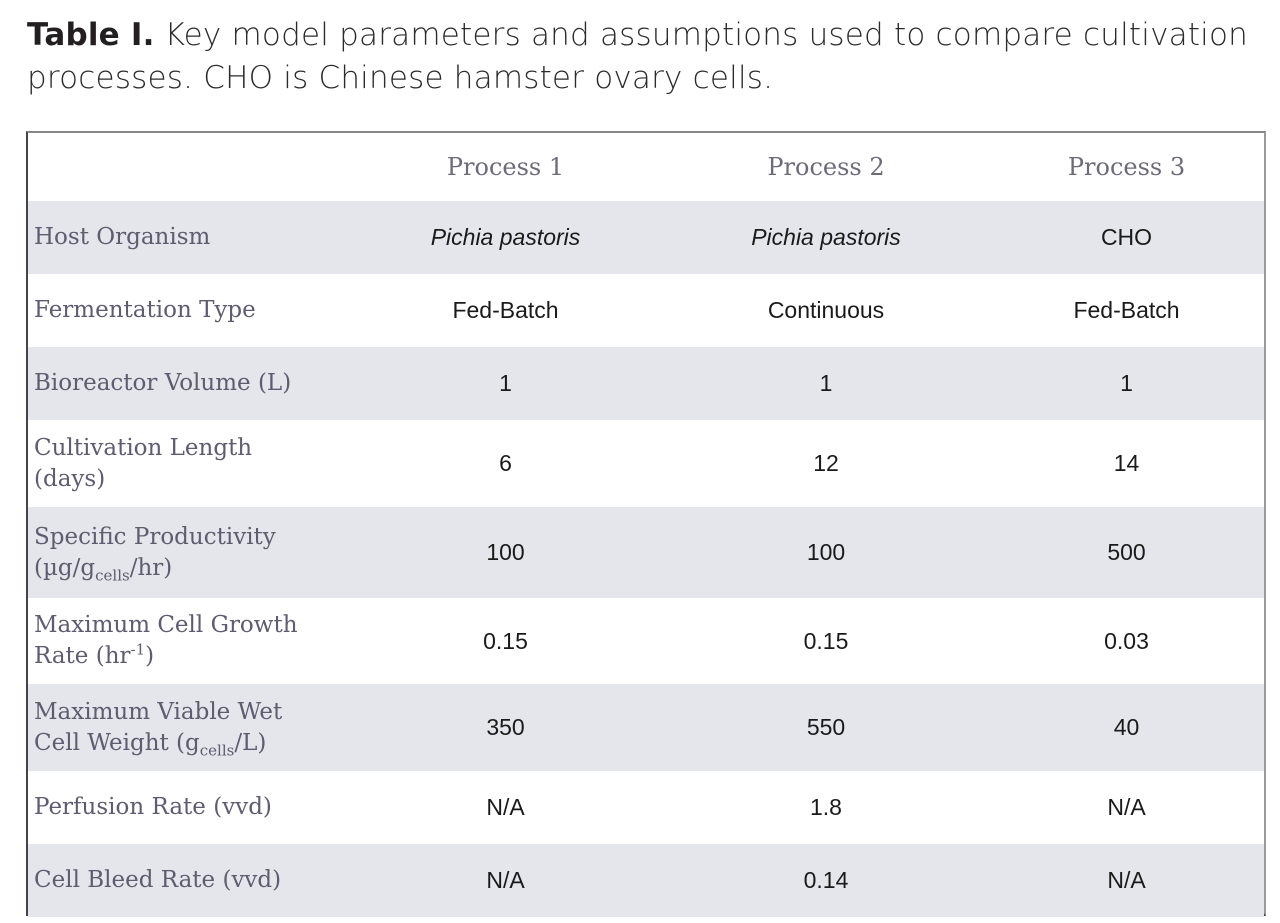 The width and height of the screenshot is (1280, 923). Describe the element at coordinates (826, 463) in the screenshot. I see `cell-value: 12` at that location.